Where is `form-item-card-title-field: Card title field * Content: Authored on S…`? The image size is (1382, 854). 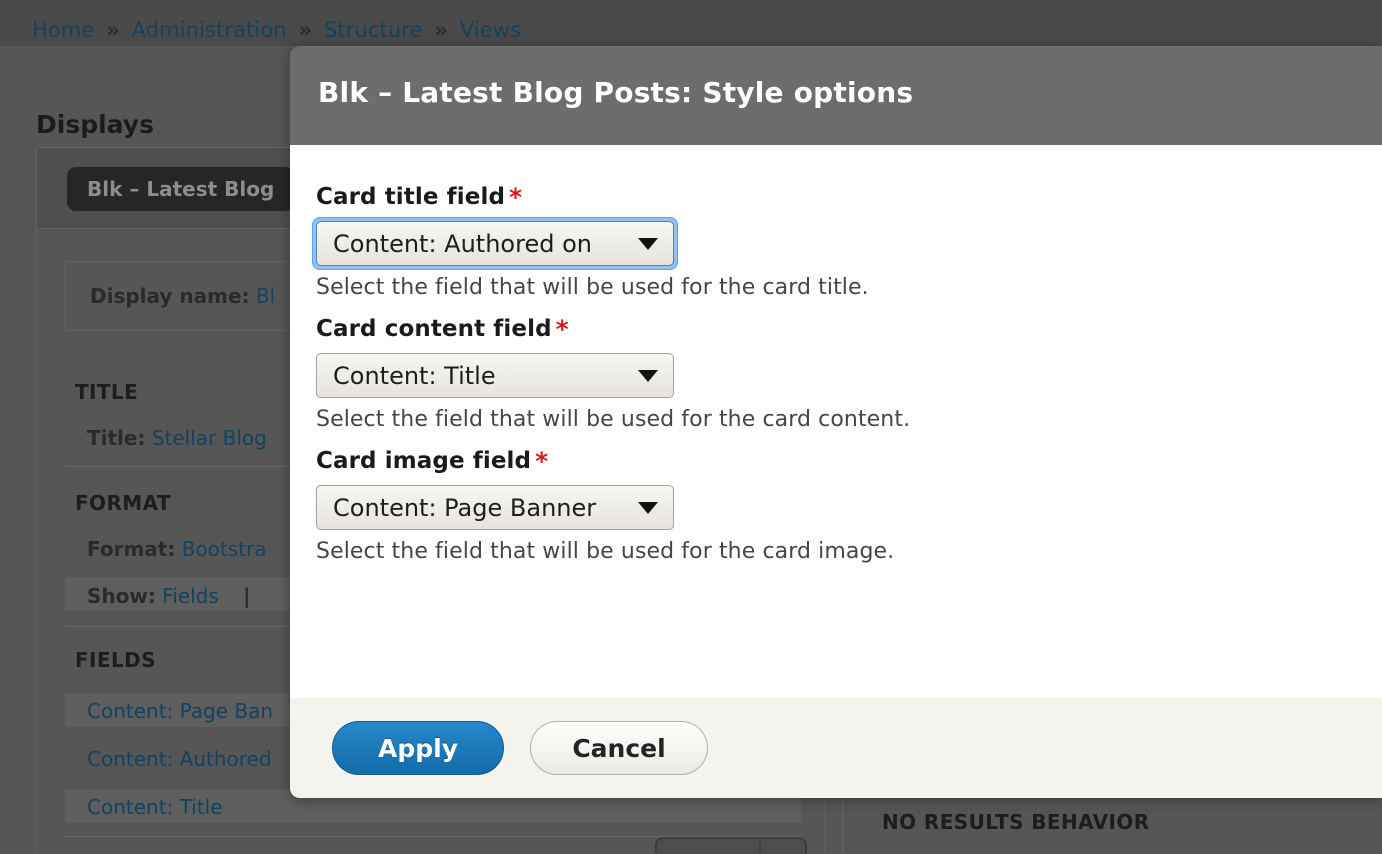 form-item-card-title-field: Card title field * Content: Authored on S… is located at coordinates (847, 241).